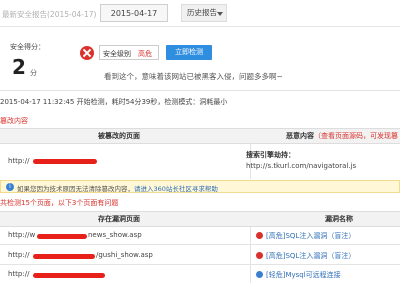 This screenshot has width=400, height=283. Describe the element at coordinates (117, 54) in the screenshot. I see `security-level-label: 安全级别` at that location.